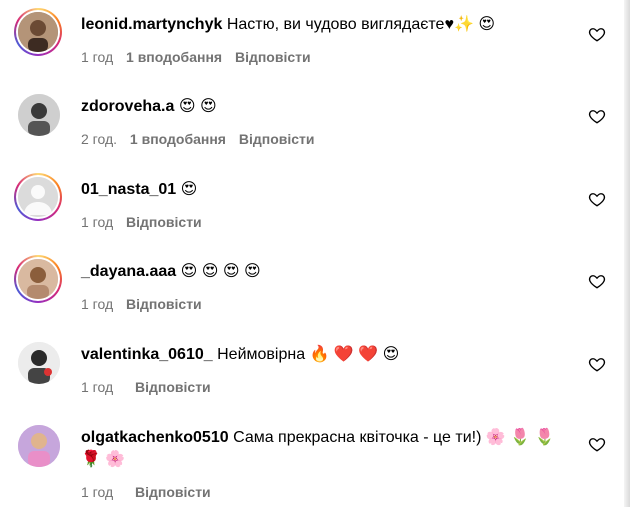 The width and height of the screenshot is (630, 507). What do you see at coordinates (326, 272) in the screenshot?
I see `comment-body: _dayana.aaa 😍 😍 😍 😍` at bounding box center [326, 272].